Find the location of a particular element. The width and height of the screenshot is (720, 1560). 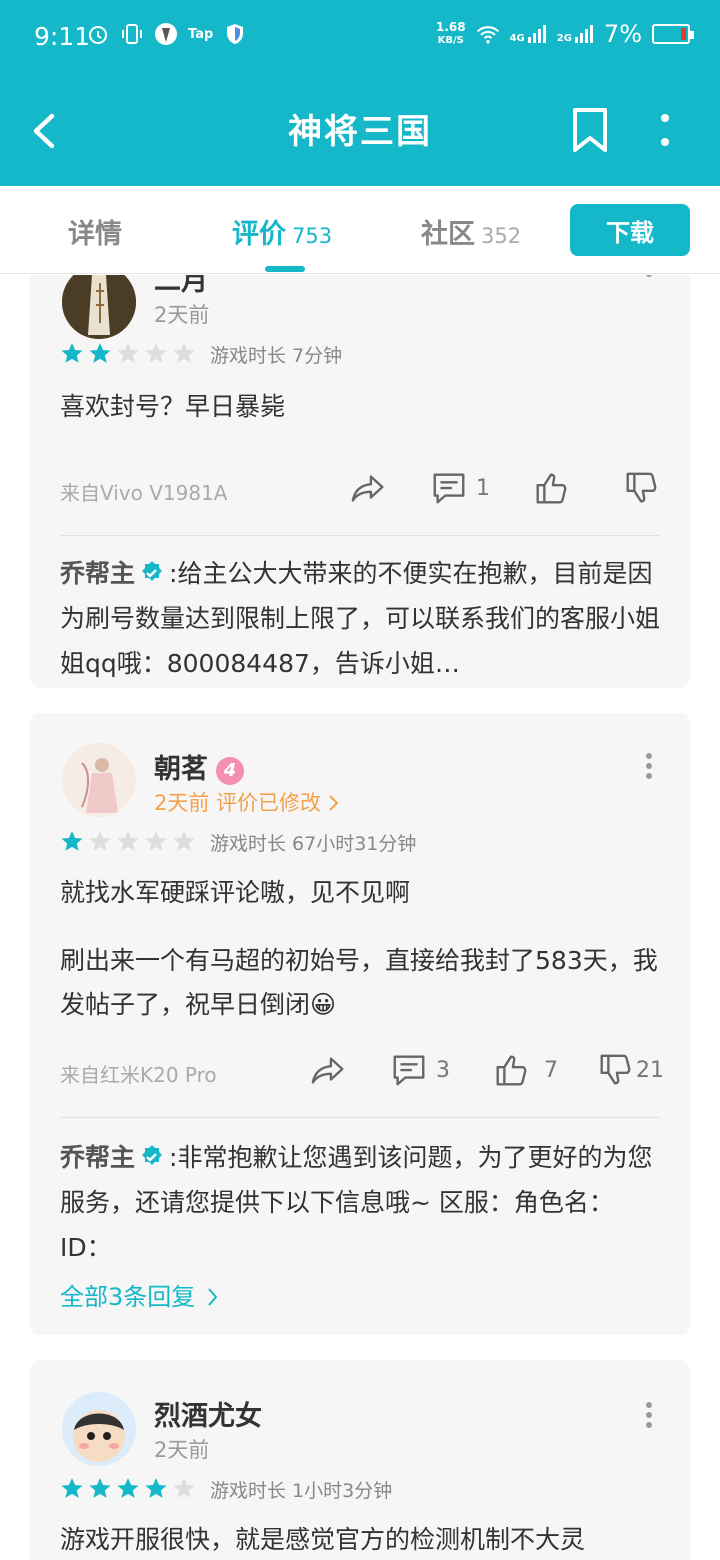

signal-2g-icon: 2G is located at coordinates (575, 34).